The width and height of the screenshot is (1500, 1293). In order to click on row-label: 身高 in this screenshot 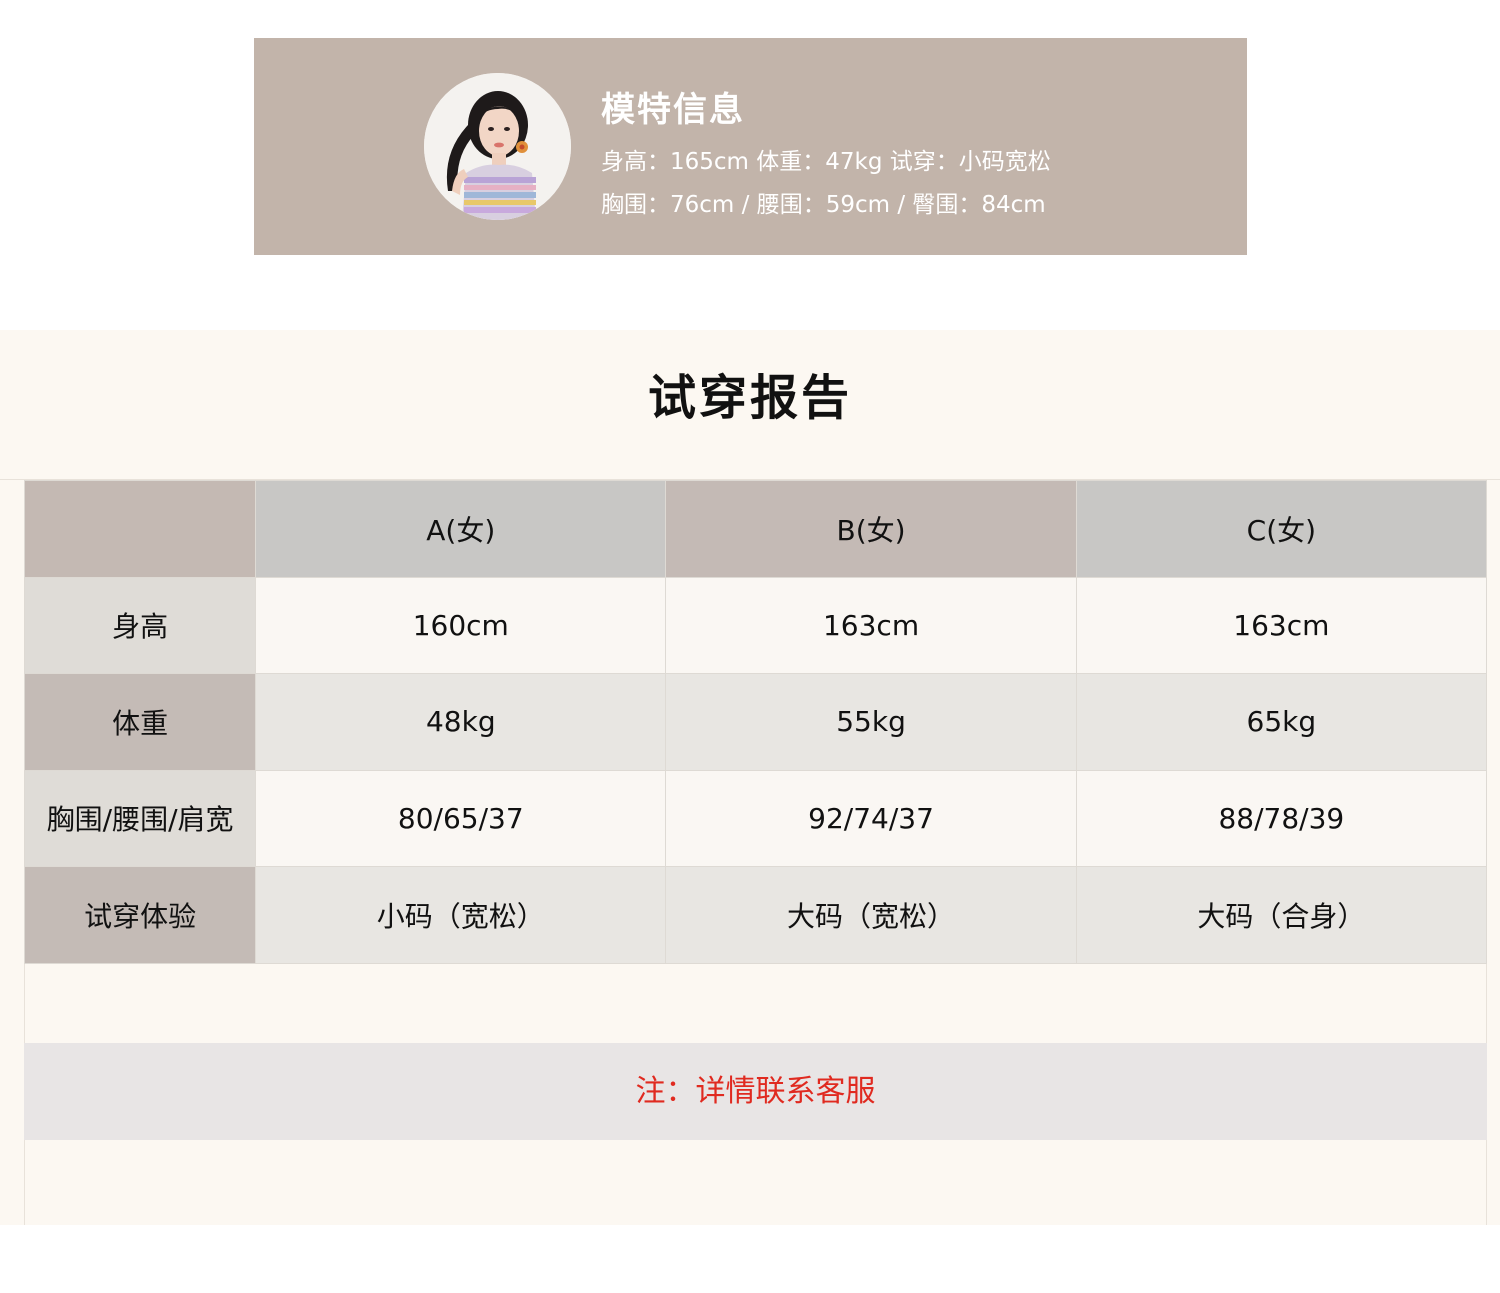, I will do `click(140, 625)`.